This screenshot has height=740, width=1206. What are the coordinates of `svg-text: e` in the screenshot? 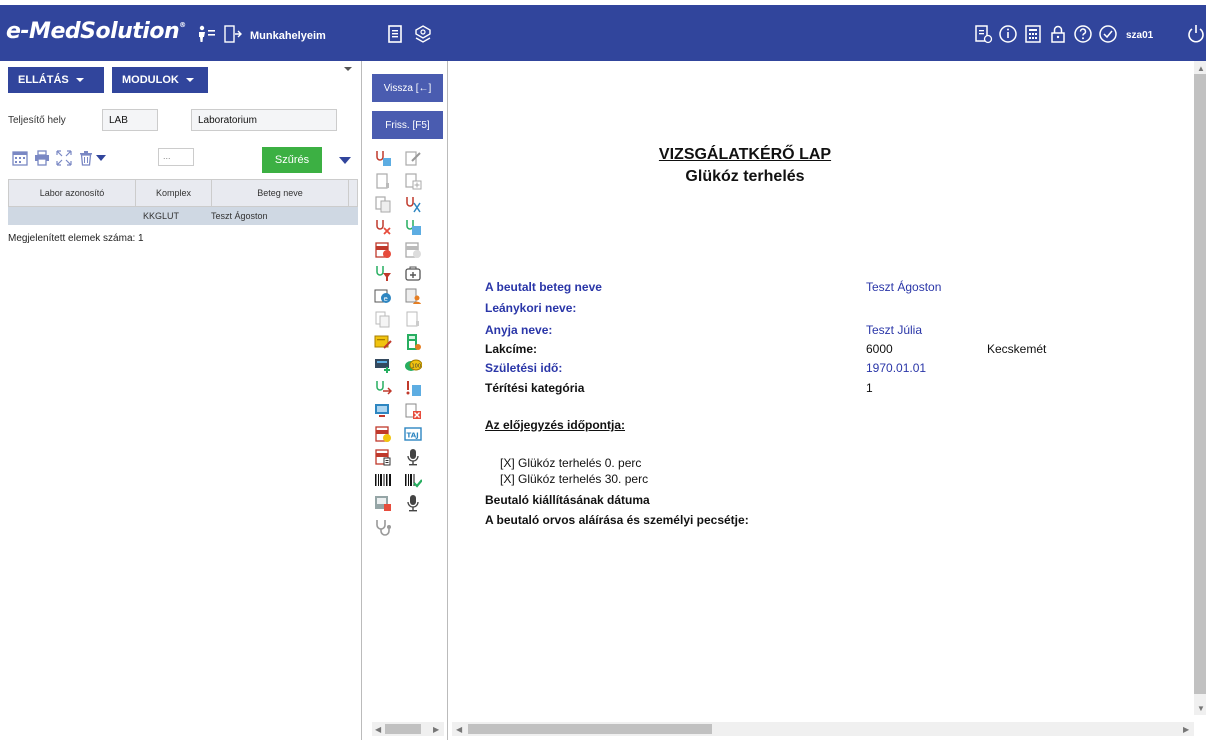 It's located at (386, 299).